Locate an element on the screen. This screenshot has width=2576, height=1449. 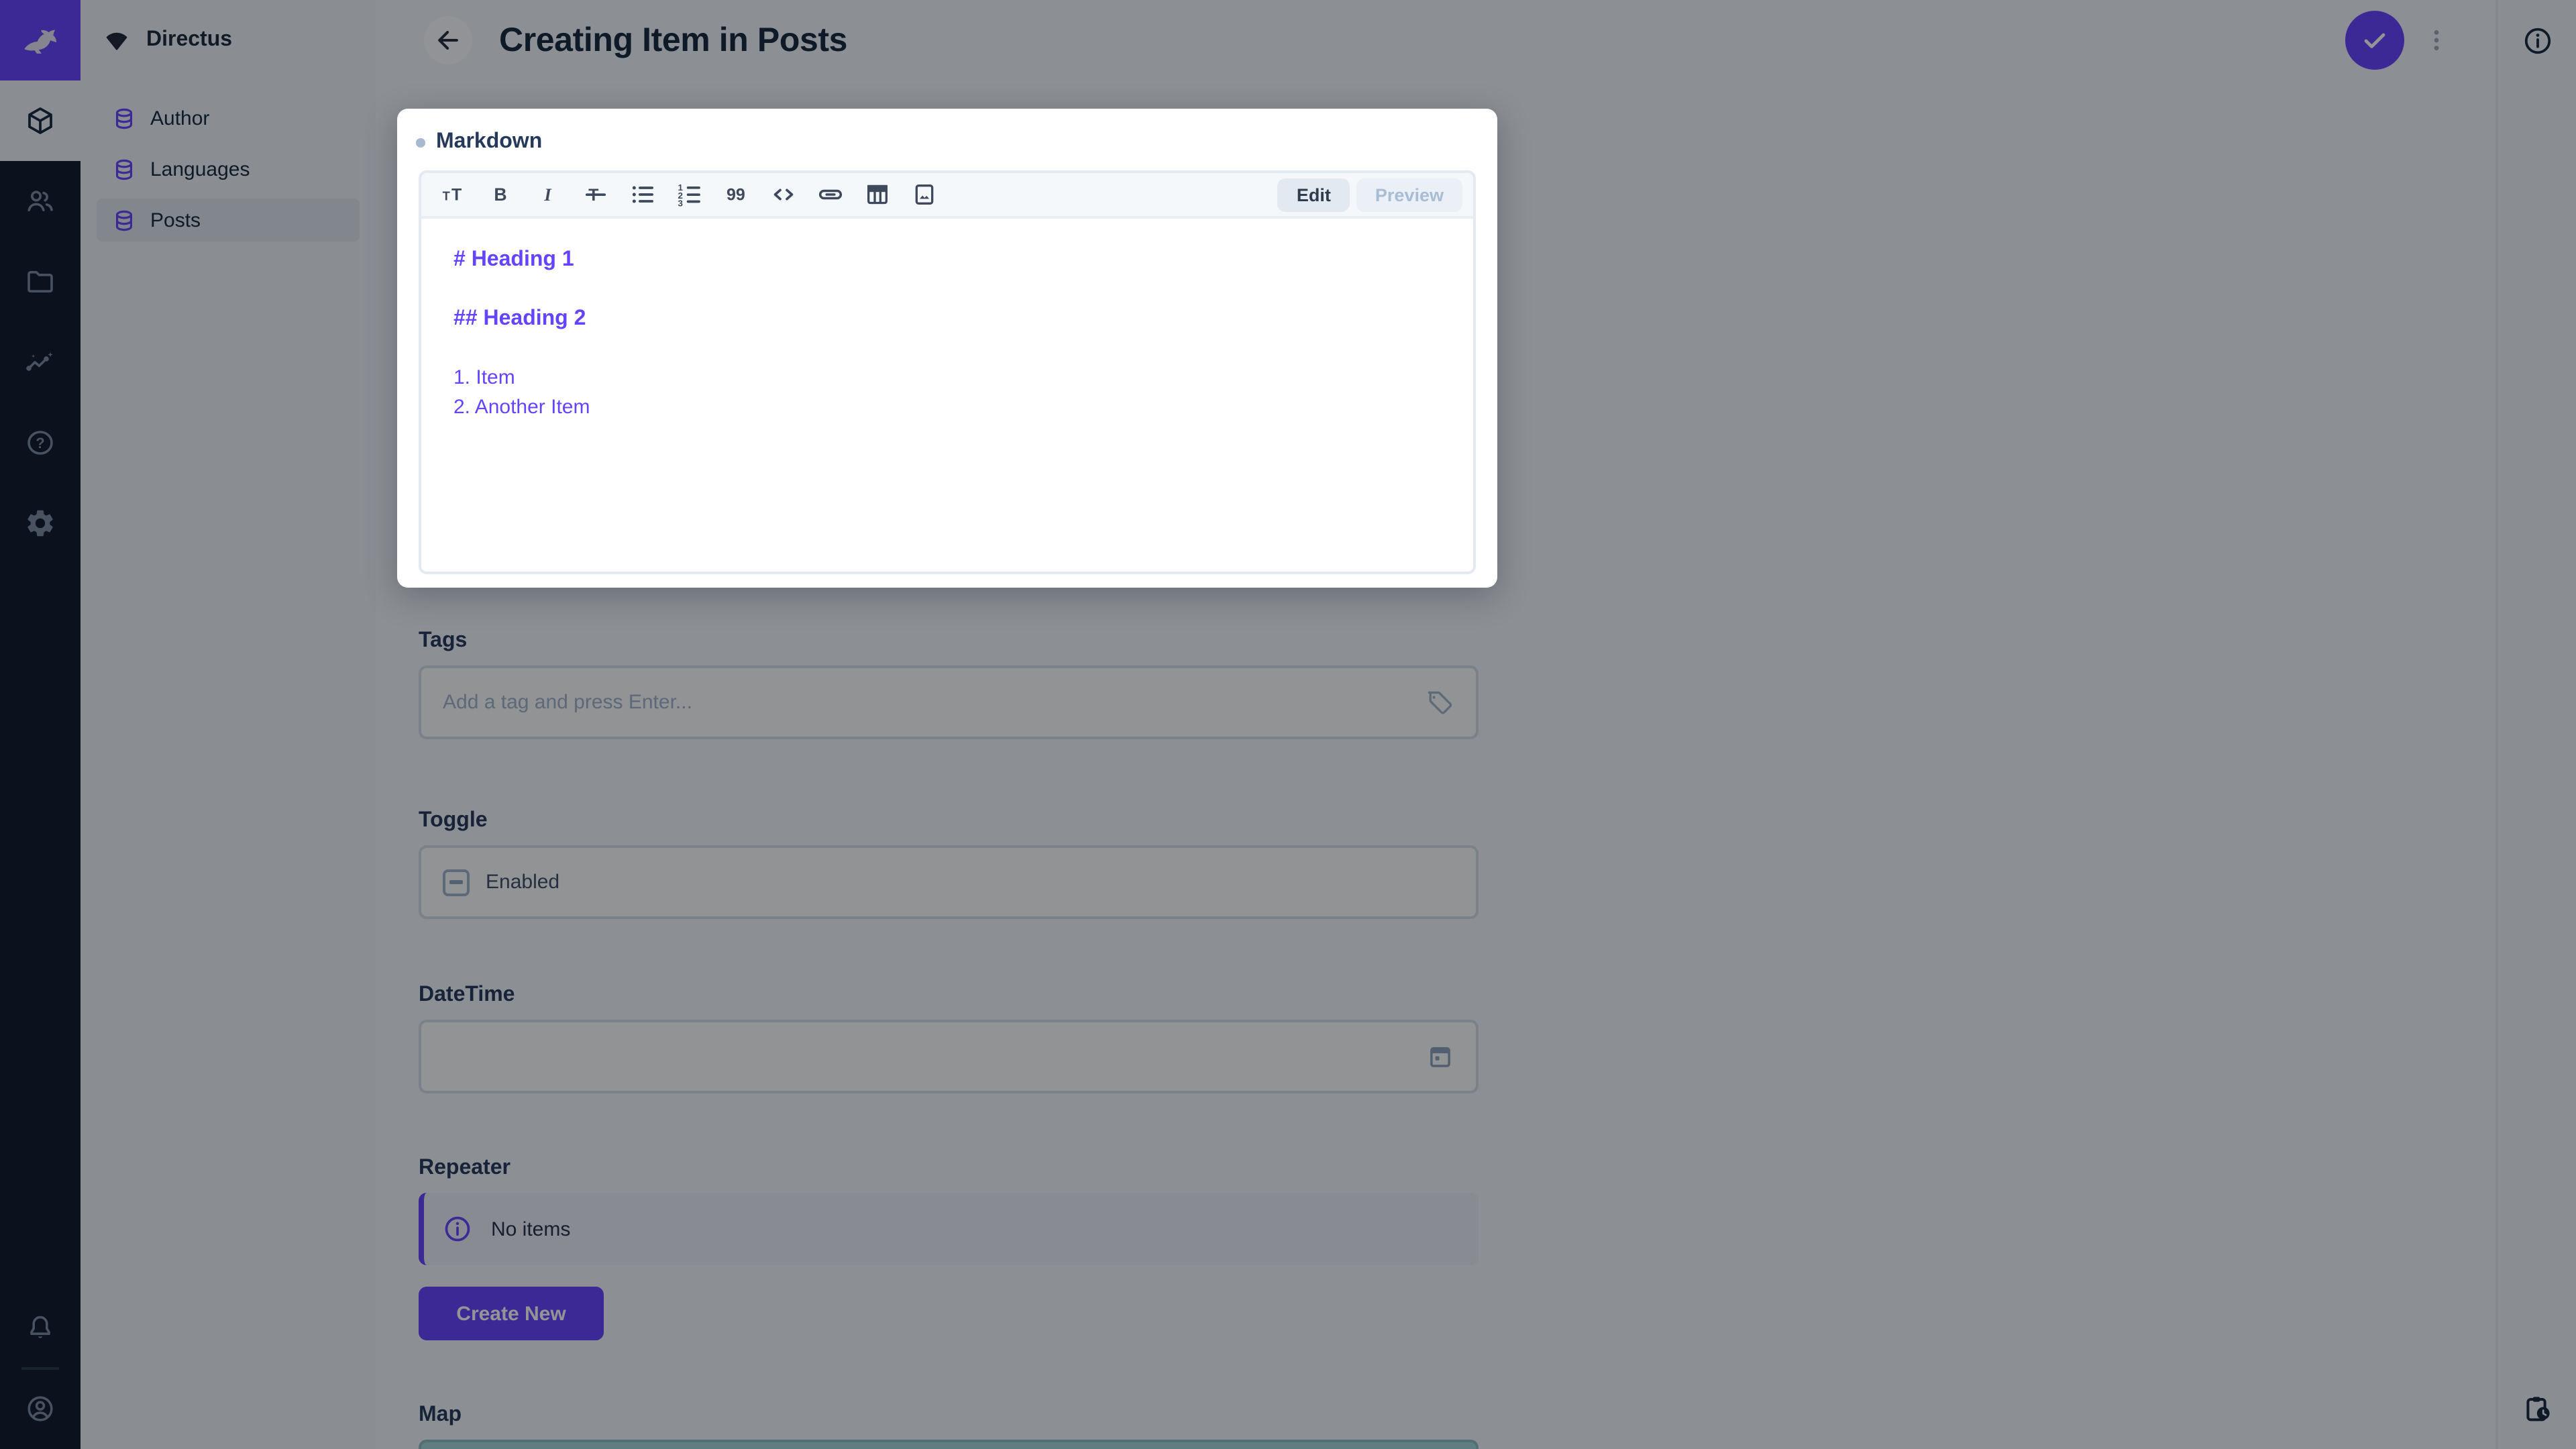
code-icon is located at coordinates (783, 194).